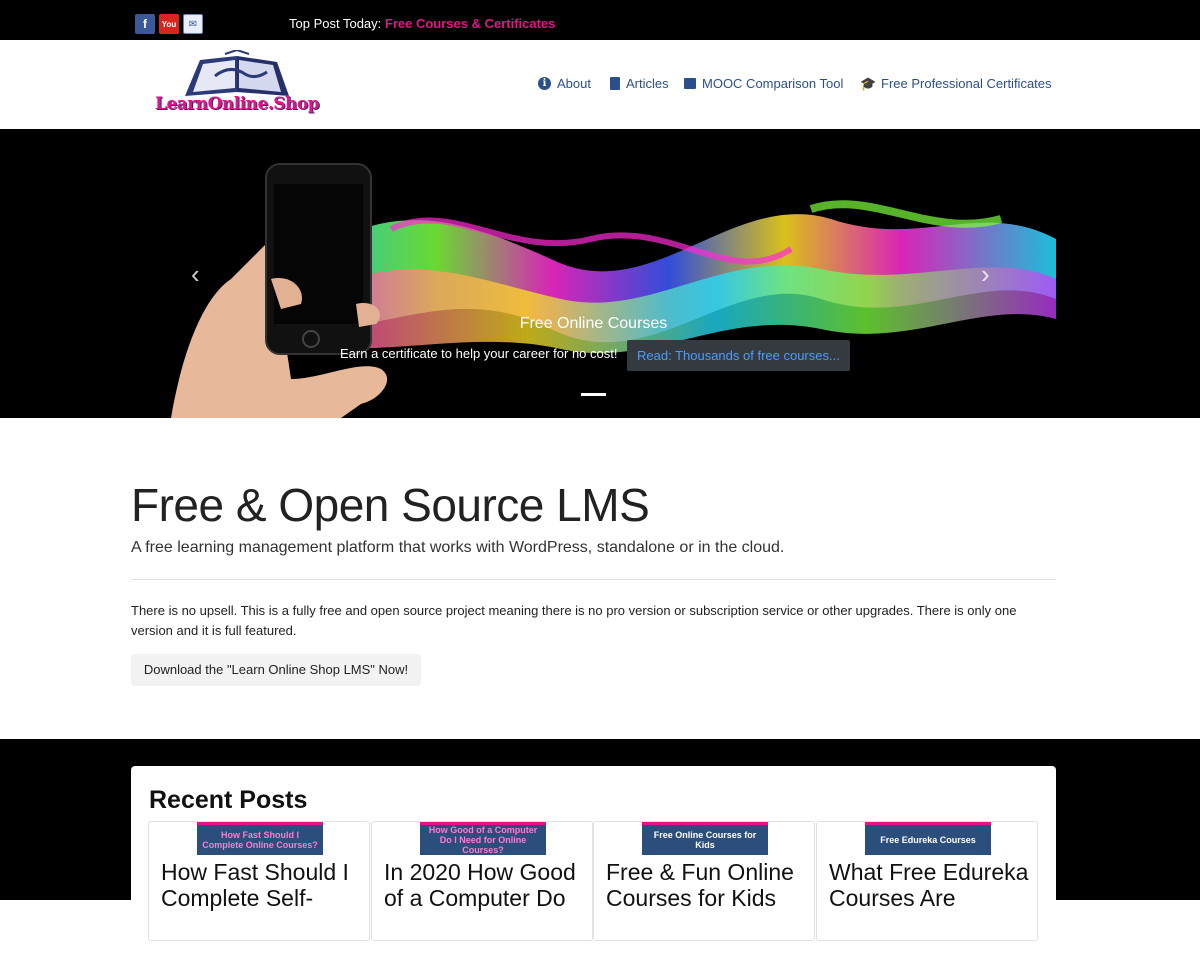 The width and height of the screenshot is (1200, 966). What do you see at coordinates (193, 24) in the screenshot?
I see `email-icon: ✉` at bounding box center [193, 24].